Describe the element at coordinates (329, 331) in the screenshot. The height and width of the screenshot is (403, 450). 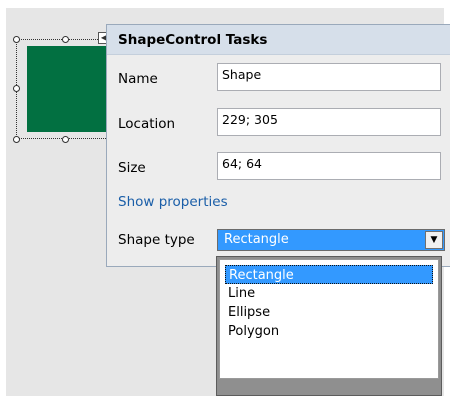
I see `option-polygon: Polygon` at that location.